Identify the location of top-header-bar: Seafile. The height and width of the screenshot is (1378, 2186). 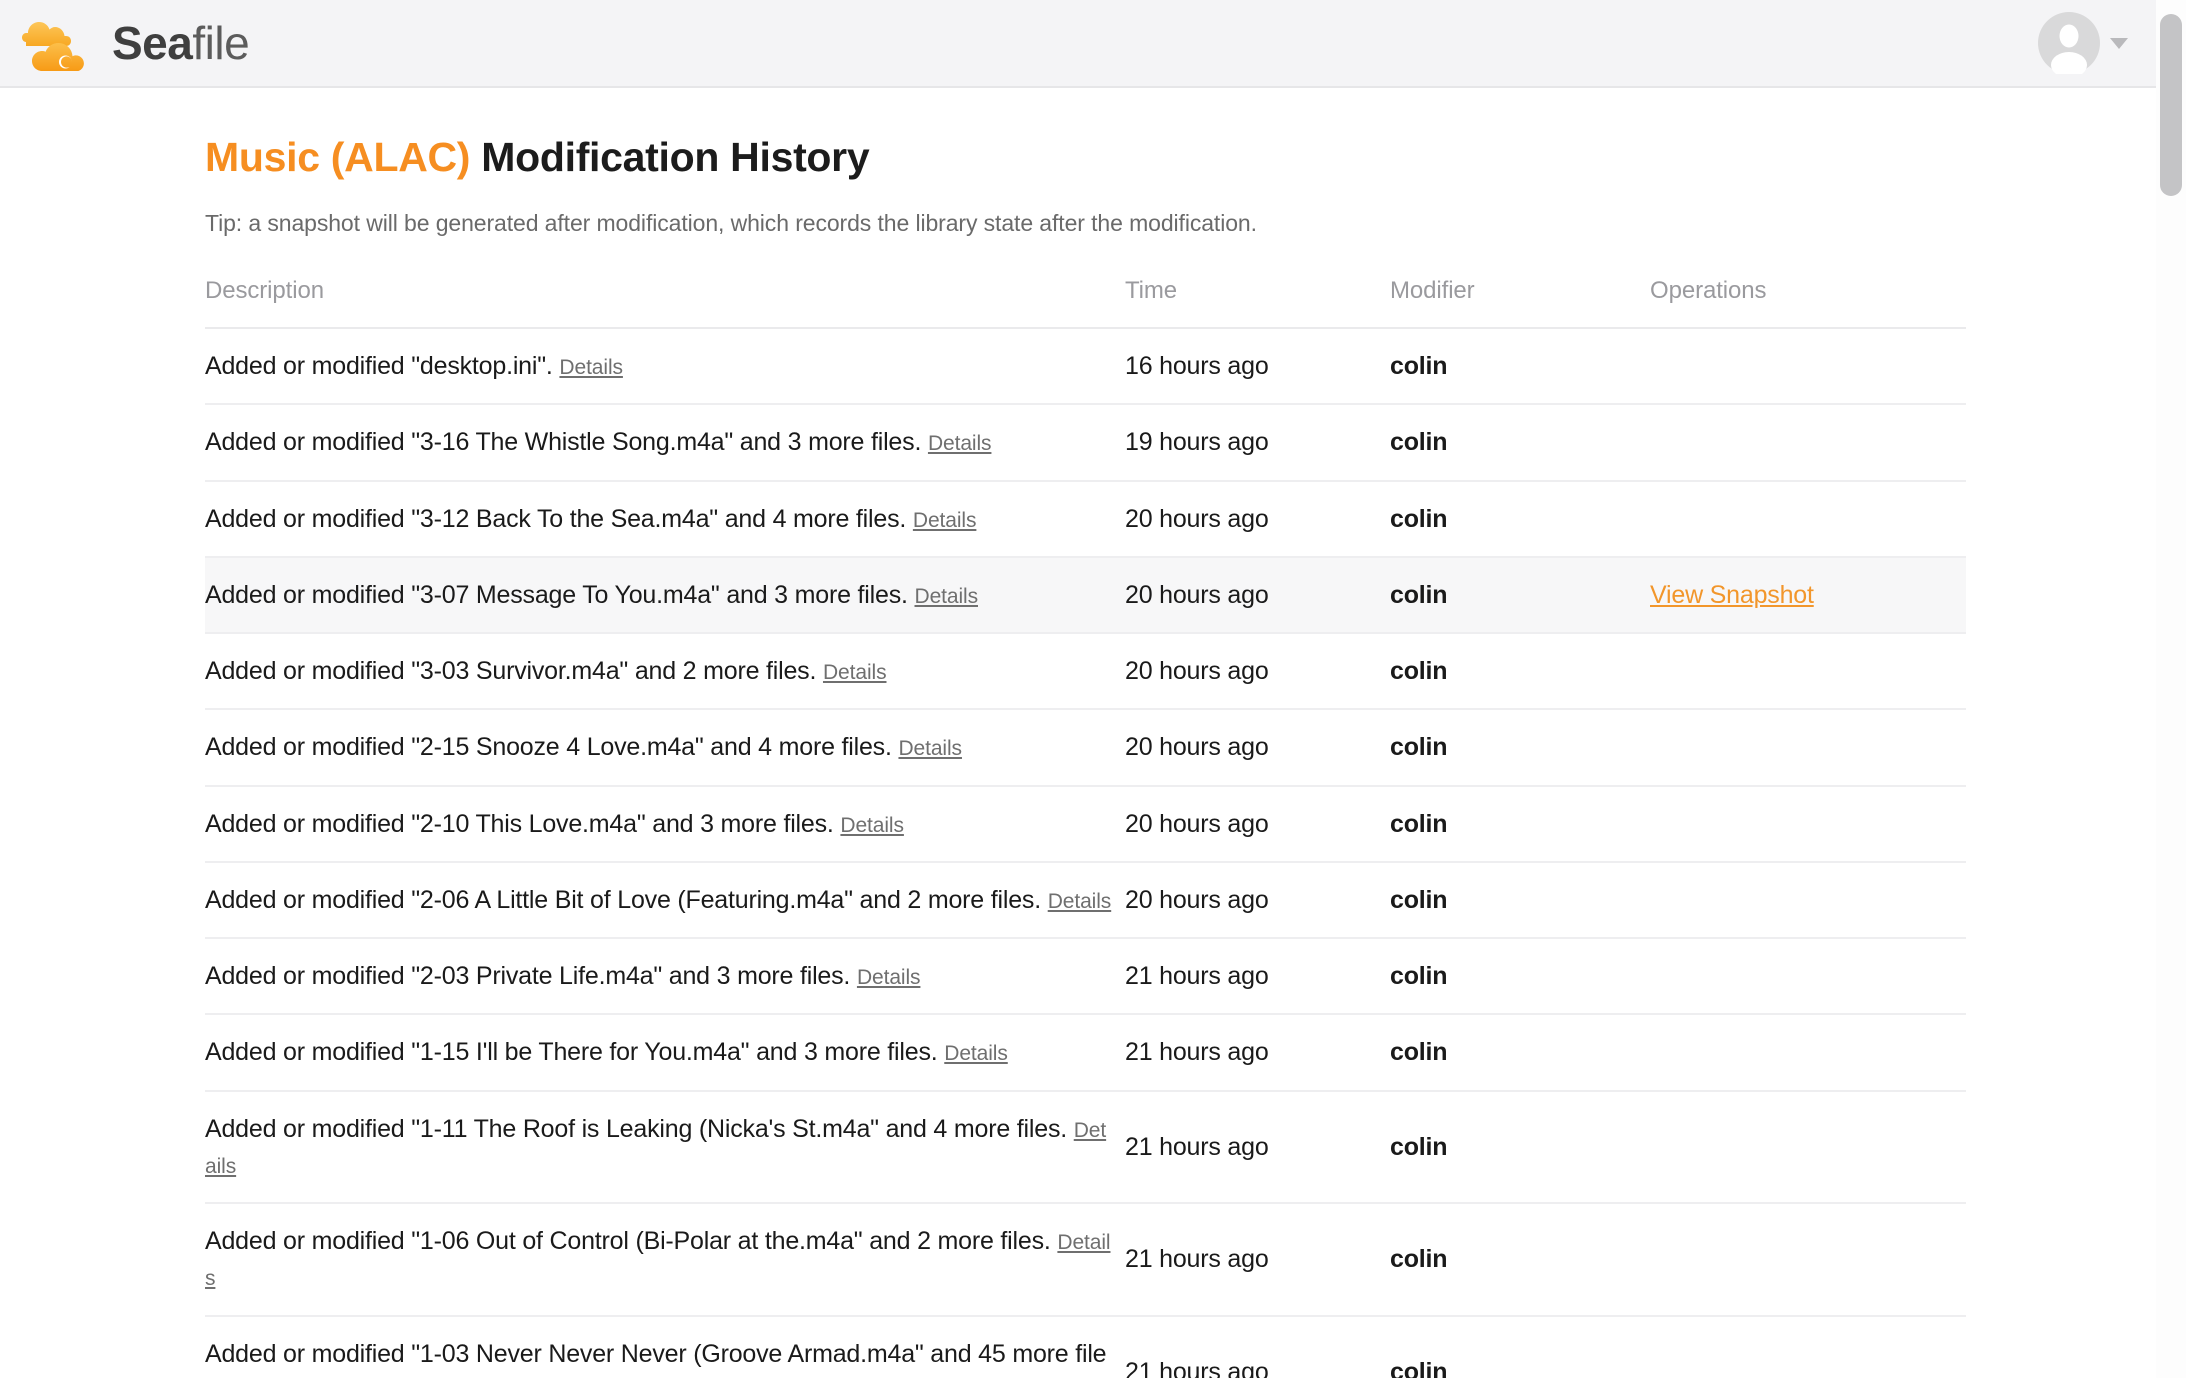
(1093, 44).